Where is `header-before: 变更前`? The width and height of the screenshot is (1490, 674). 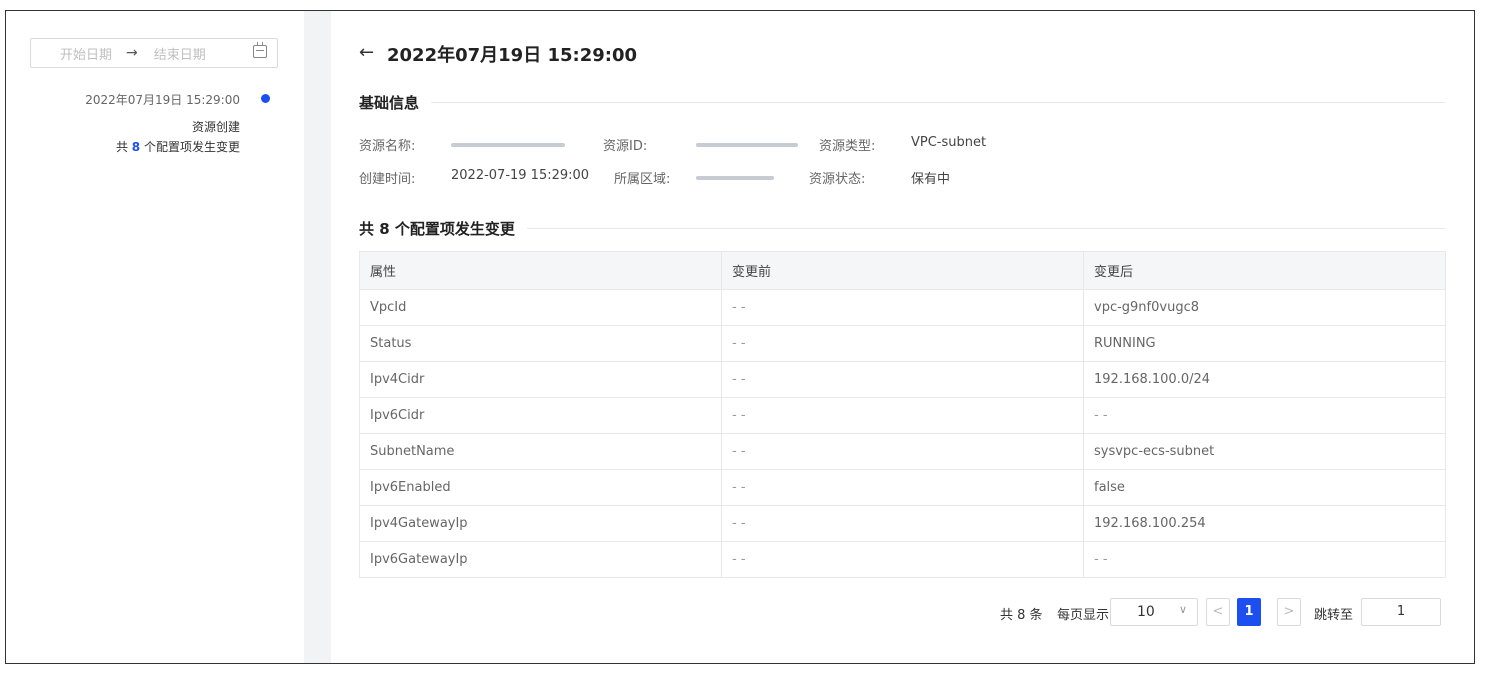 header-before: 变更前 is located at coordinates (902, 270).